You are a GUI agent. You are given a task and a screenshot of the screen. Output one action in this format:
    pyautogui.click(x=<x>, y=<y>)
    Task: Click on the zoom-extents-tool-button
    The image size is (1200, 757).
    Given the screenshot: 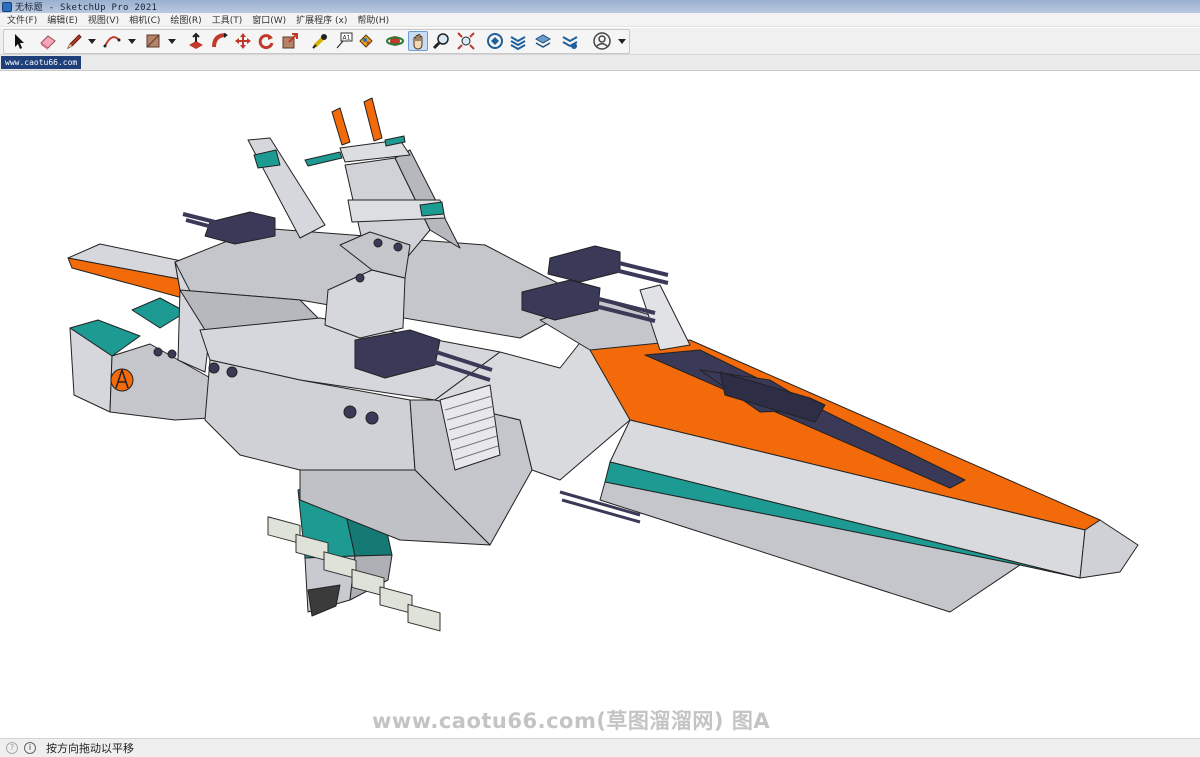 What is the action you would take?
    pyautogui.click(x=466, y=41)
    